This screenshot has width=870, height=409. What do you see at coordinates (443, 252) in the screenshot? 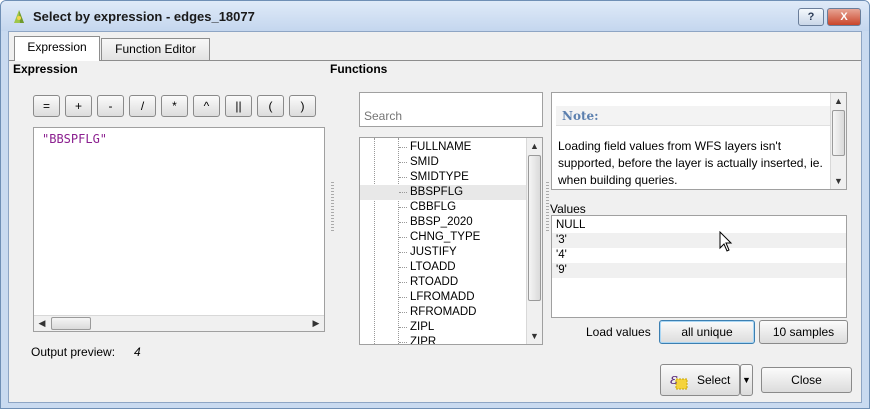
I see `tree-item-justify: JUSTIFY` at bounding box center [443, 252].